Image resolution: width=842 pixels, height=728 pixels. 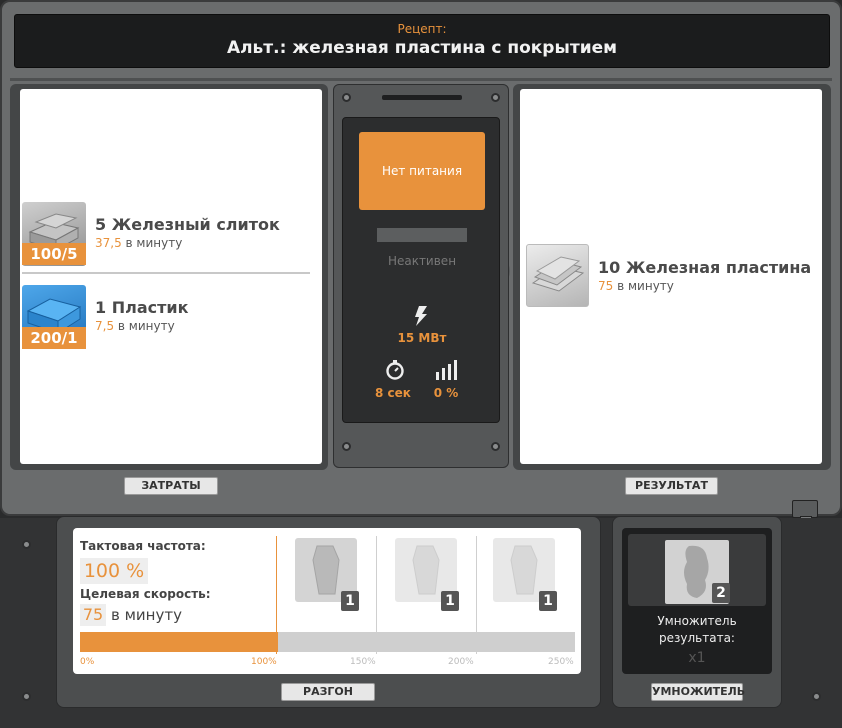 What do you see at coordinates (395, 372) in the screenshot?
I see `stopwatch-icon` at bounding box center [395, 372].